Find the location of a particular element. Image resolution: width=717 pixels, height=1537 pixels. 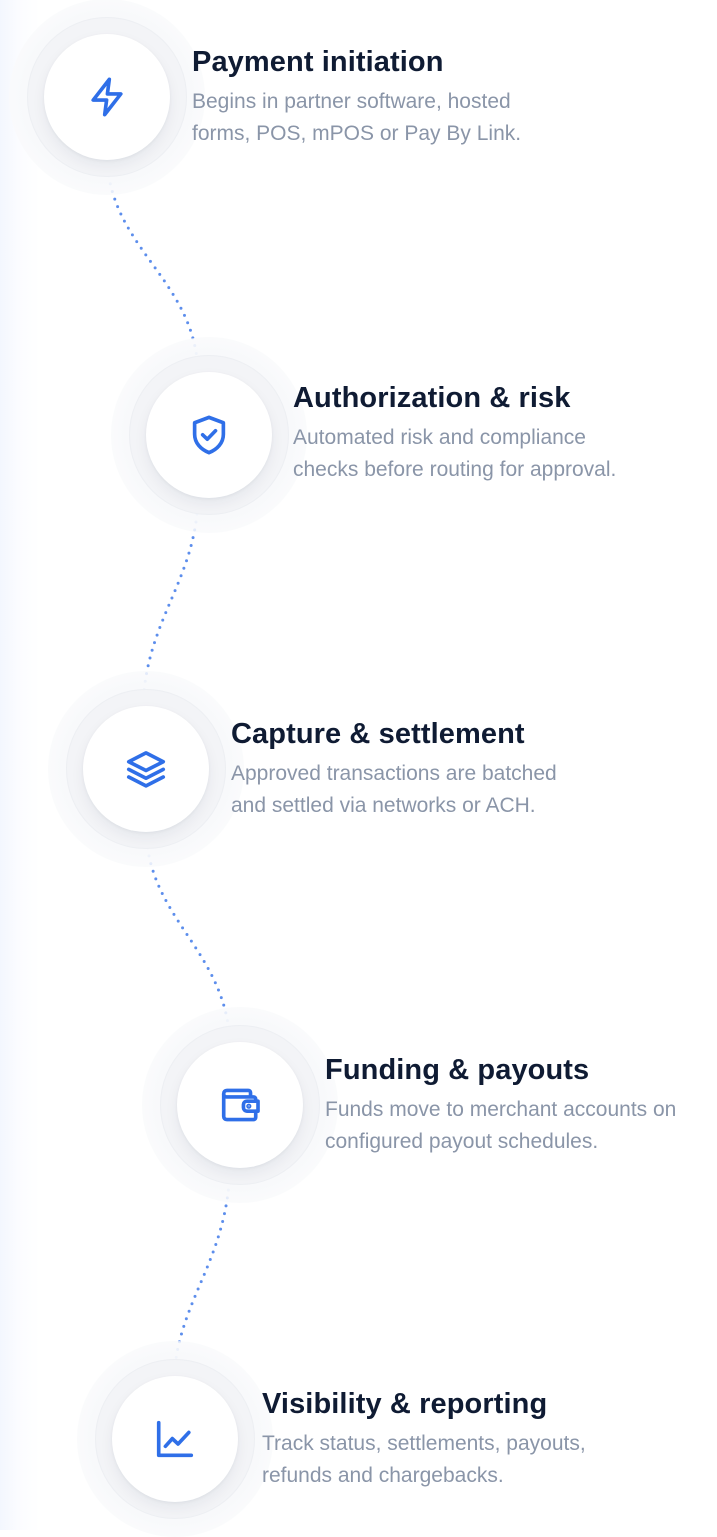

step-description-line: Track status, settlements, payouts, is located at coordinates (424, 1443).